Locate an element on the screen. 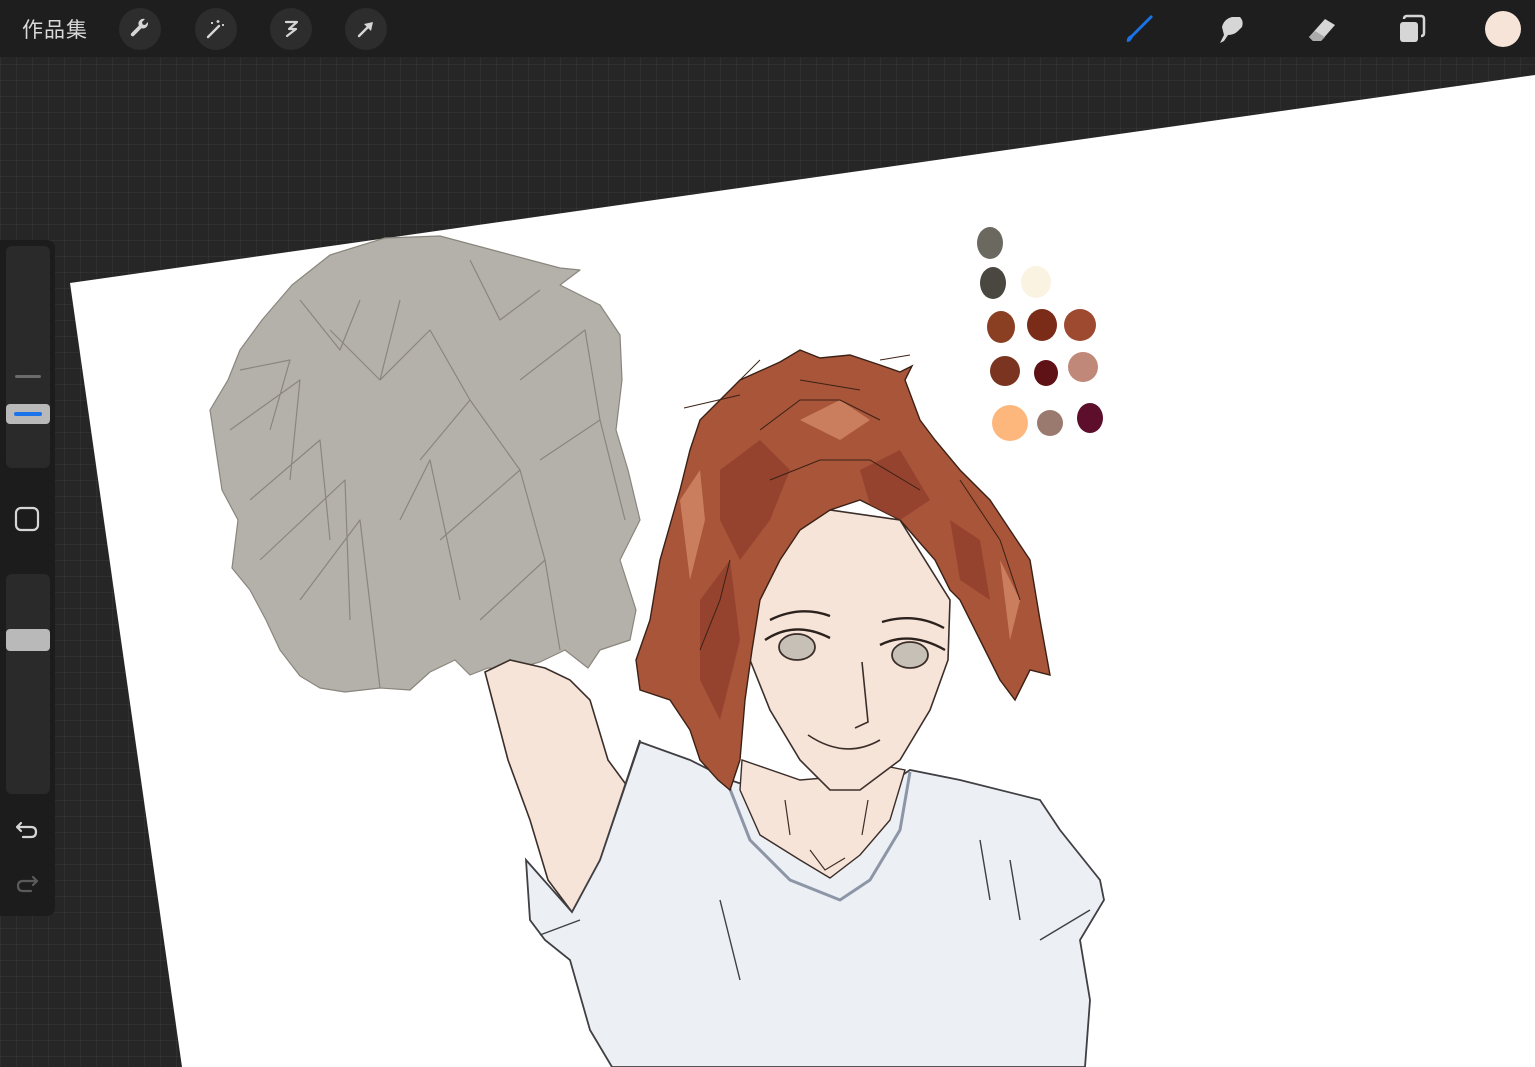 The image size is (1535, 1067). redo-icon is located at coordinates (27, 884).